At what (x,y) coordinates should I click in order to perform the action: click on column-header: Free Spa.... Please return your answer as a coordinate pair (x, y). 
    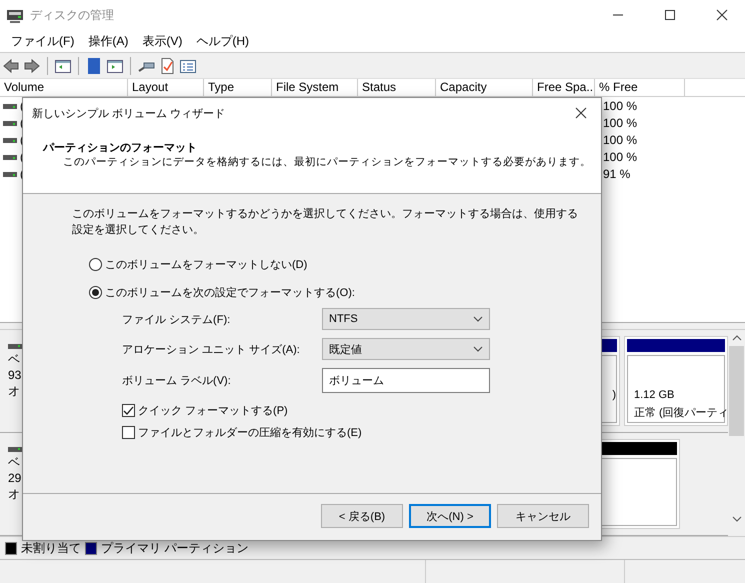
    Looking at the image, I should click on (564, 87).